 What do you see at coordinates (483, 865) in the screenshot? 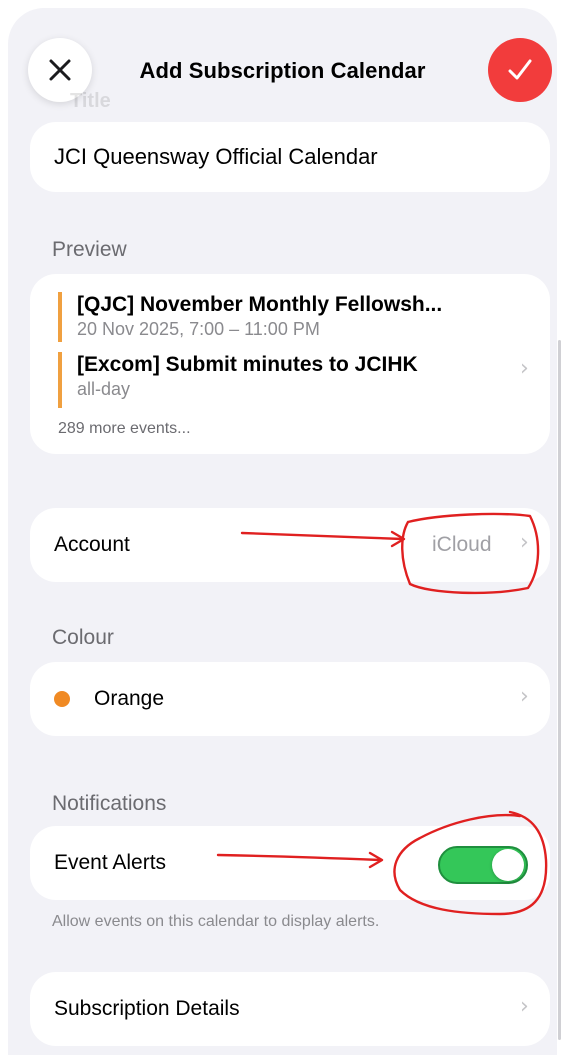
I see `event-alerts-toggle` at bounding box center [483, 865].